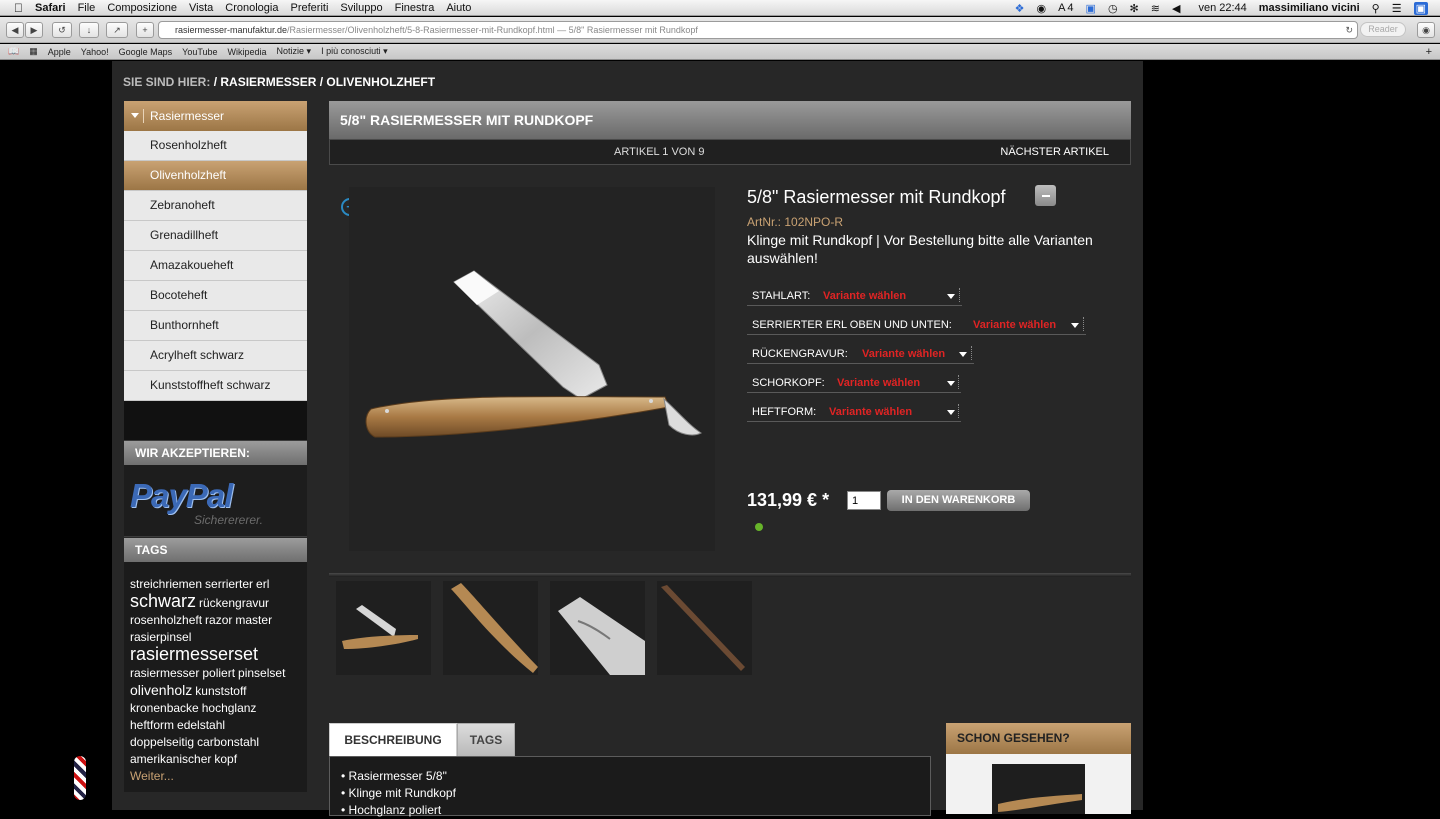  Describe the element at coordinates (164, 673) in the screenshot. I see `tag-link: rasiermesser` at that location.